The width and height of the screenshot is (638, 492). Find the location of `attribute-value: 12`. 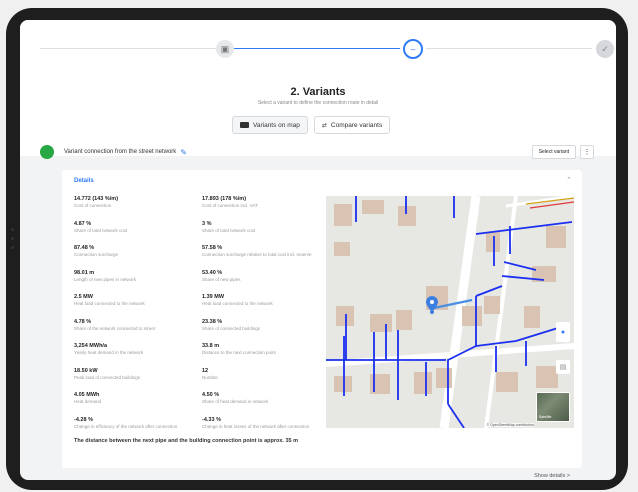

attribute-value: 12 is located at coordinates (205, 370).